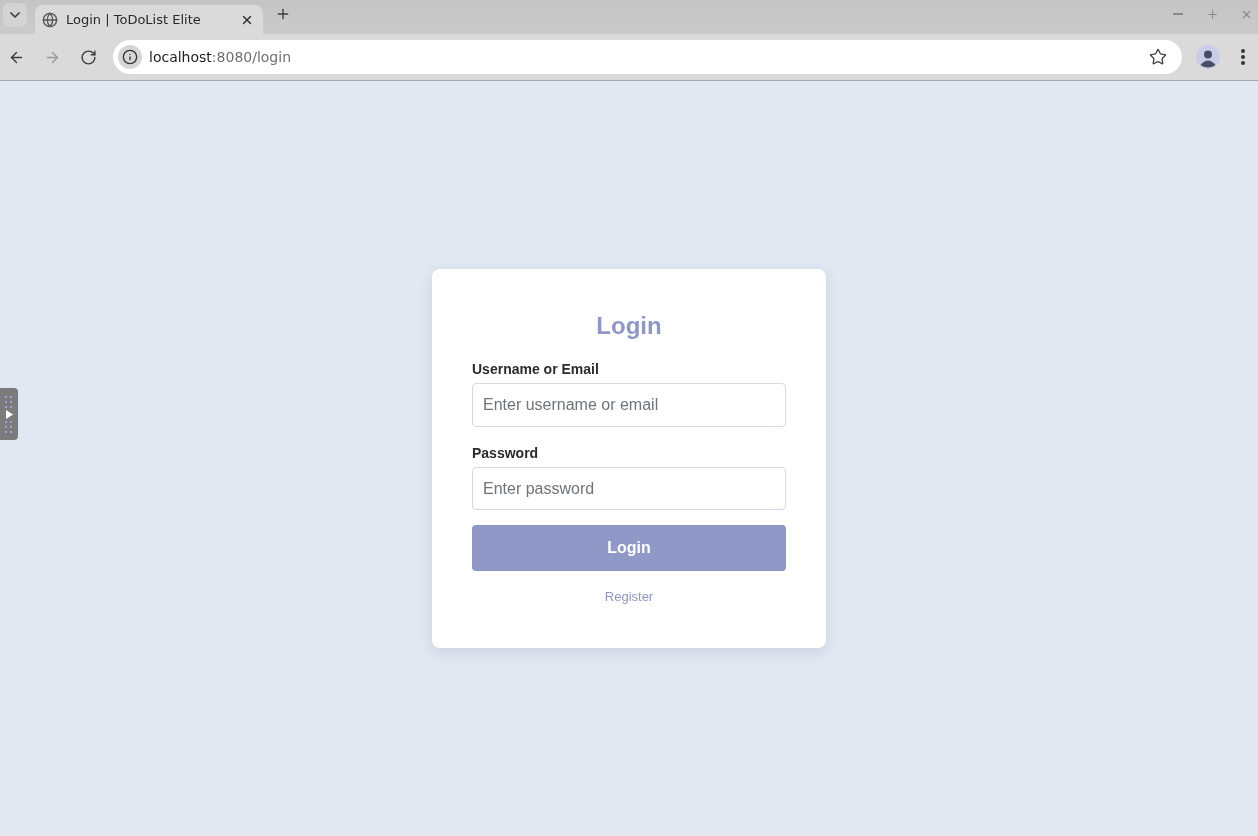  I want to click on menu-icon, so click(1243, 57).